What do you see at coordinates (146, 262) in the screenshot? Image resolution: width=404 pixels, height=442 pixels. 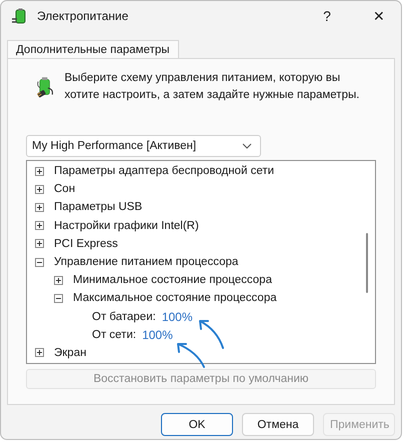 I see `tree-item: Управление питанием процессора` at bounding box center [146, 262].